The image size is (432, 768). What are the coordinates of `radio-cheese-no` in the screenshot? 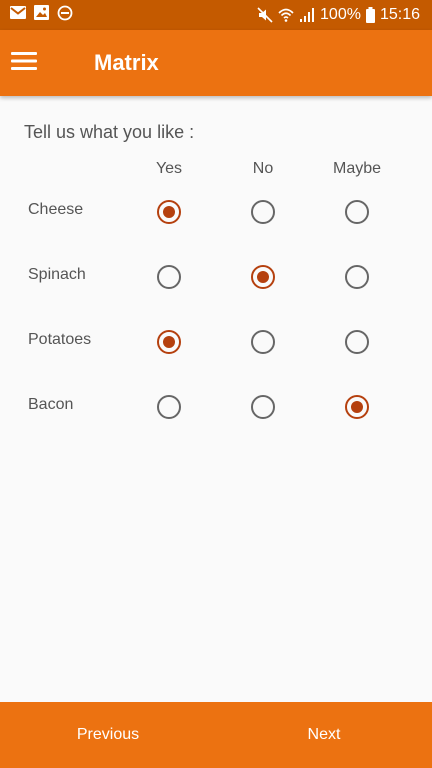 It's located at (263, 212).